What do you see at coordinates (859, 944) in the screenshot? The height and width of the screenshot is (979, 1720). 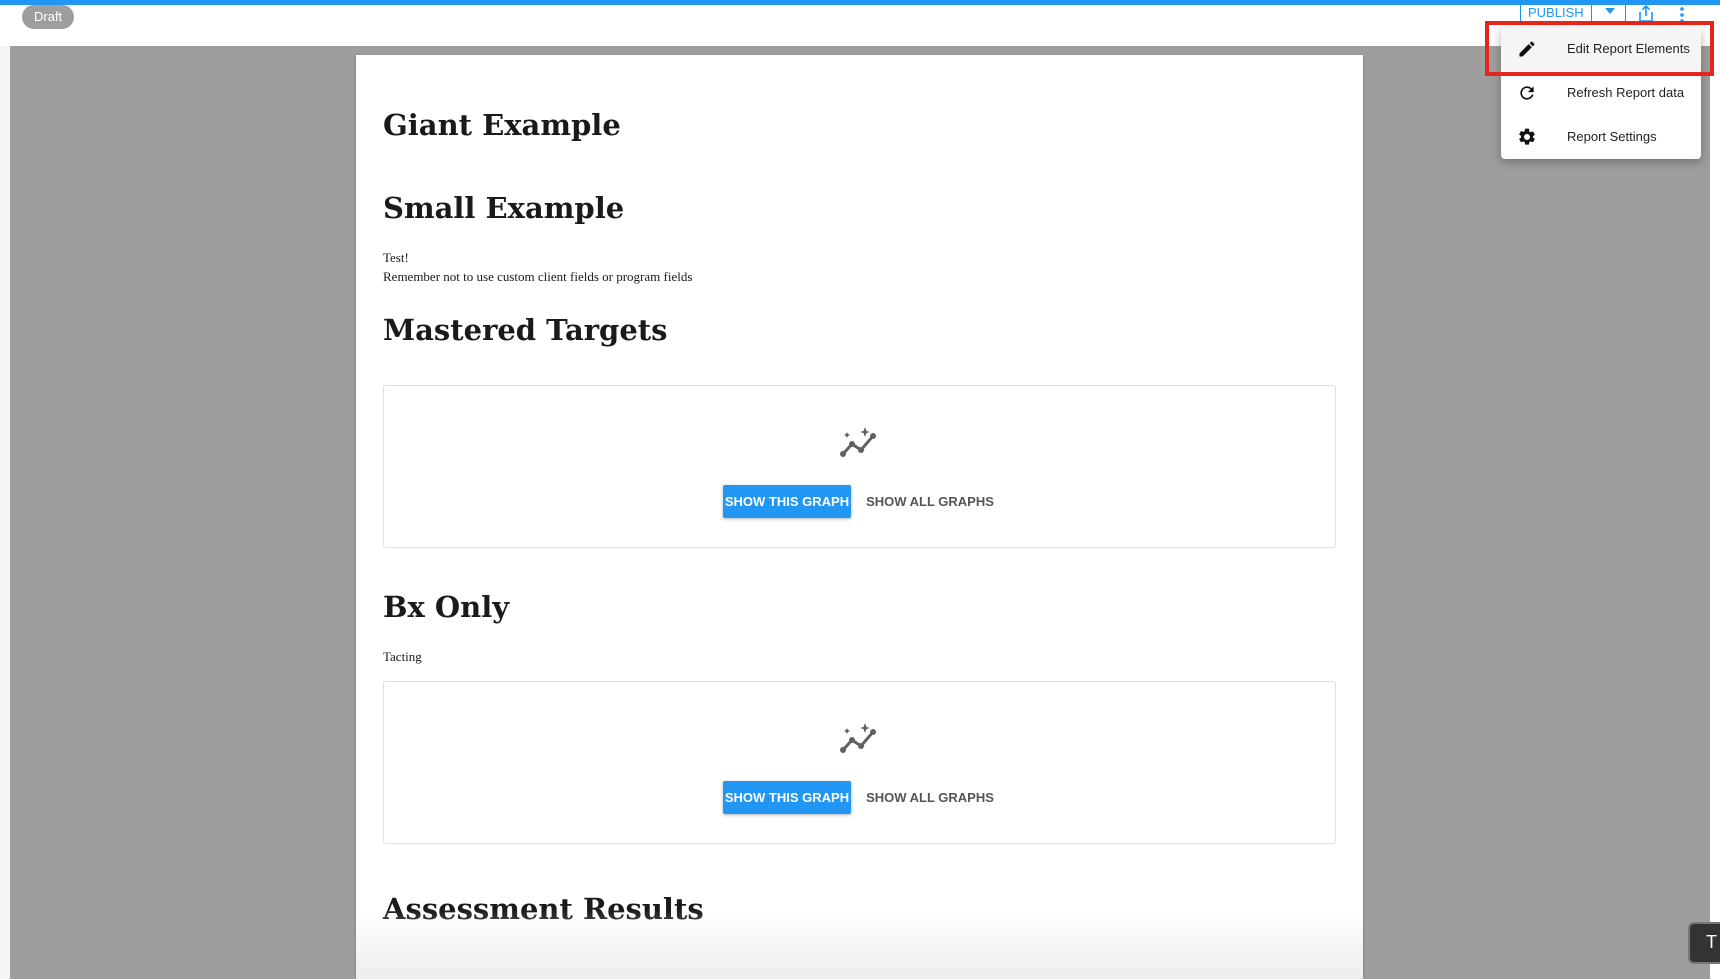 I see `page-fade` at bounding box center [859, 944].